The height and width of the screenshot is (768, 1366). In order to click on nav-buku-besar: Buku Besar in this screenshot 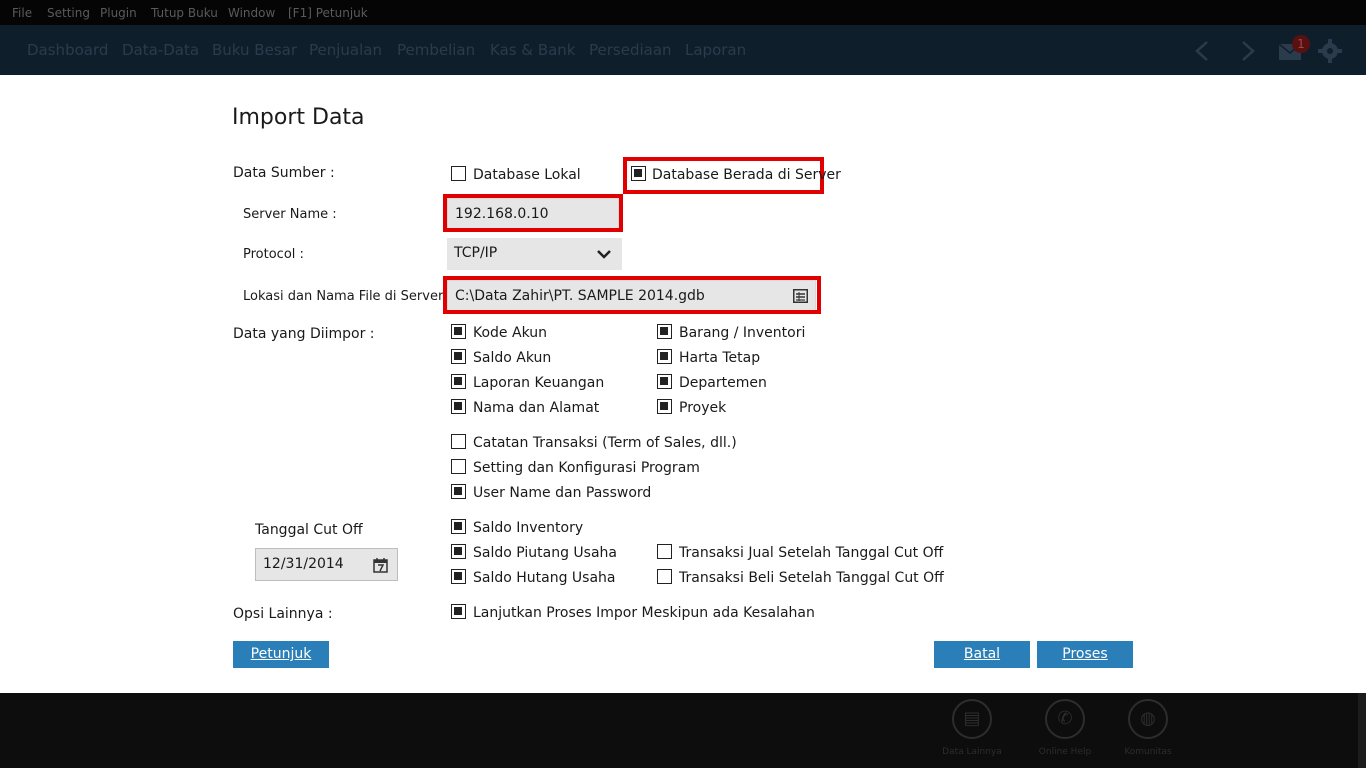, I will do `click(254, 50)`.